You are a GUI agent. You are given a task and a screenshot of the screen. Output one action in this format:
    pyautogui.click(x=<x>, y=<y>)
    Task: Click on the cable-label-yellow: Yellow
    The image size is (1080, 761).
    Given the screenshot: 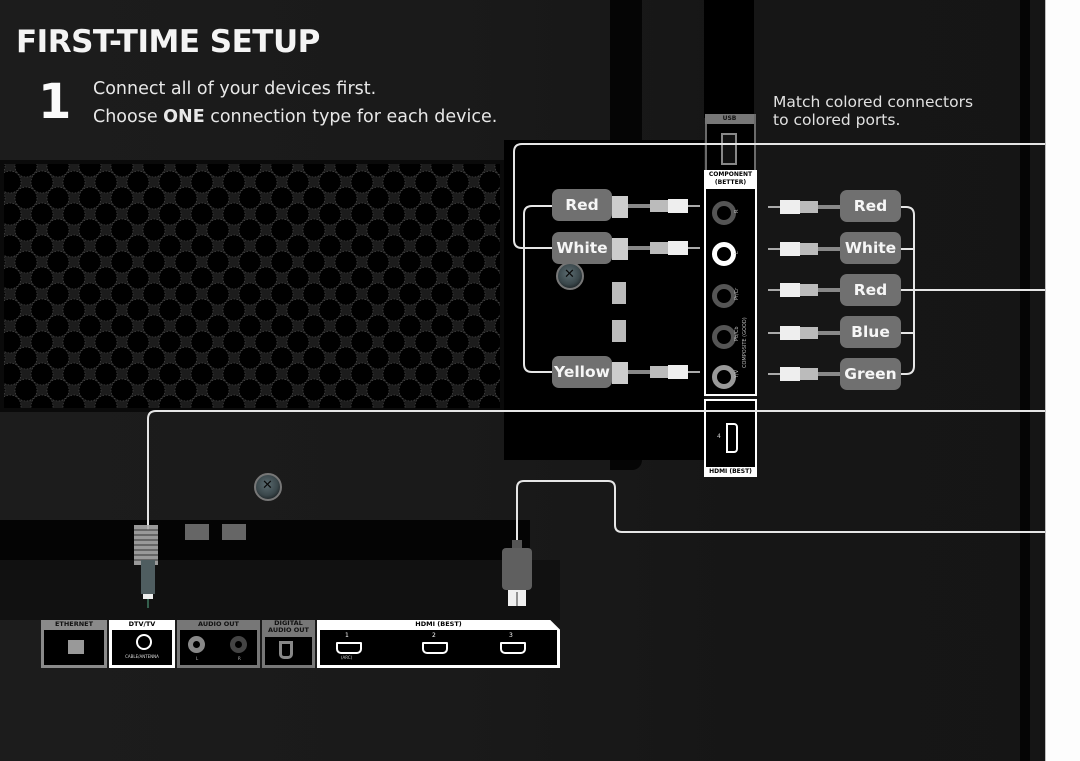 What is the action you would take?
    pyautogui.click(x=582, y=372)
    